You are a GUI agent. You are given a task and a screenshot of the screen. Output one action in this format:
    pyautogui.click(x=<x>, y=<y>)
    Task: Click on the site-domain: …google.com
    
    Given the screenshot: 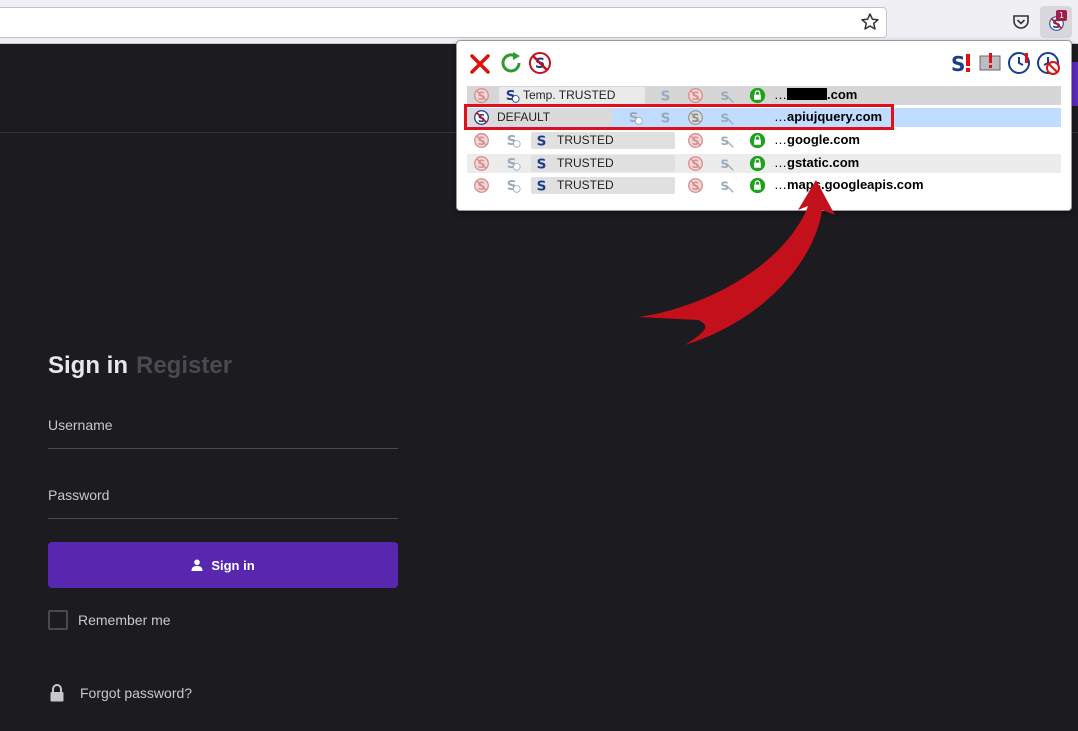 What is the action you would take?
    pyautogui.click(x=817, y=139)
    